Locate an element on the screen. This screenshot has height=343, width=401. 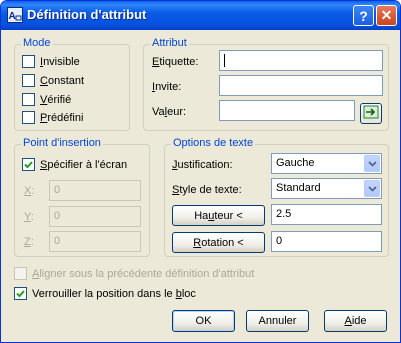
title-bar: A Définition d'attribut ? ✕ is located at coordinates (200, 15).